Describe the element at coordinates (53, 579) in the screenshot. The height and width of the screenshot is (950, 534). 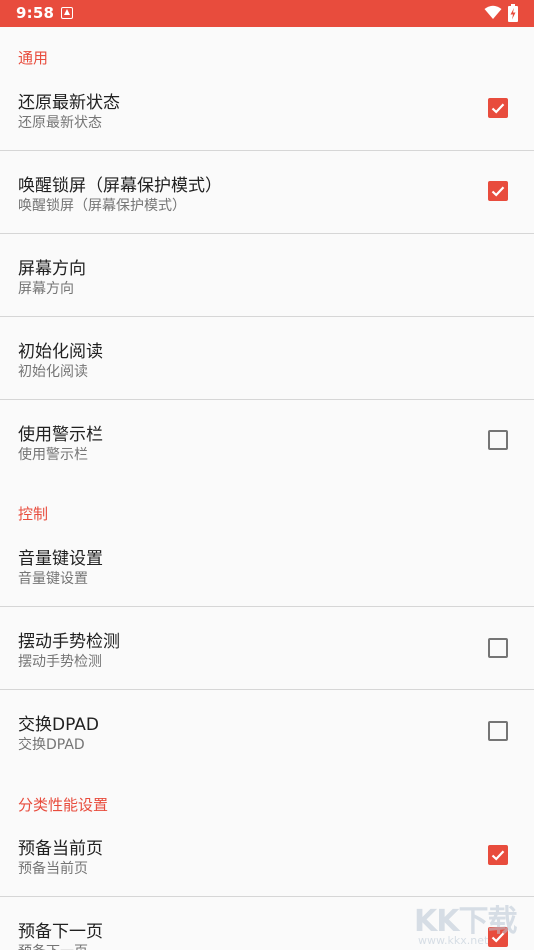
I see `pref-summary: 音量键设置` at that location.